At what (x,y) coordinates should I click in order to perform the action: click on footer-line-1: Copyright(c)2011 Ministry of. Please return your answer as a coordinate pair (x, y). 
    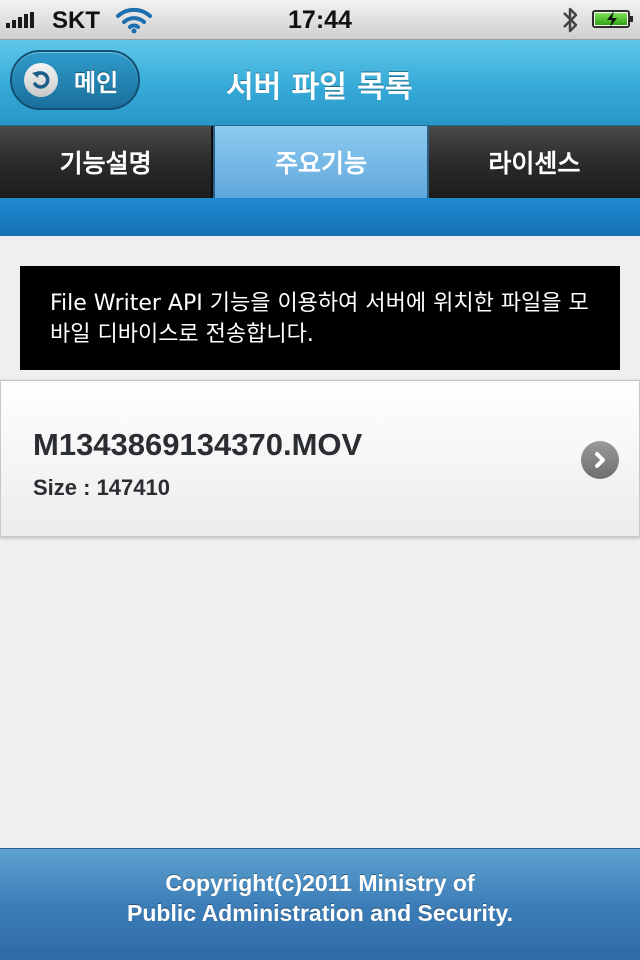
    Looking at the image, I should click on (320, 883).